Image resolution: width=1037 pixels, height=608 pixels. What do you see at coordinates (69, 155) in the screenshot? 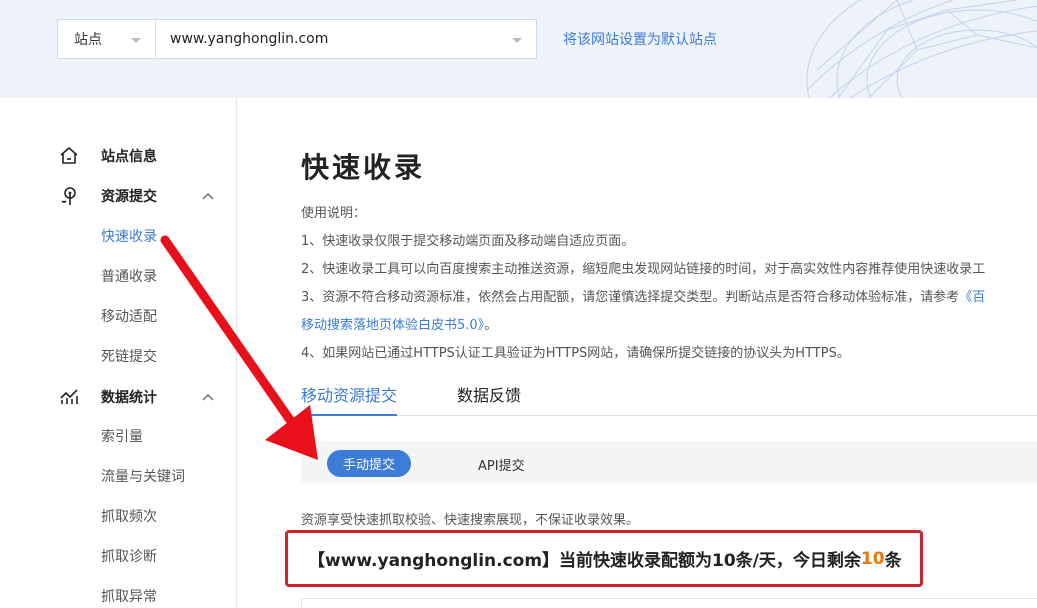
I see `home-icon` at bounding box center [69, 155].